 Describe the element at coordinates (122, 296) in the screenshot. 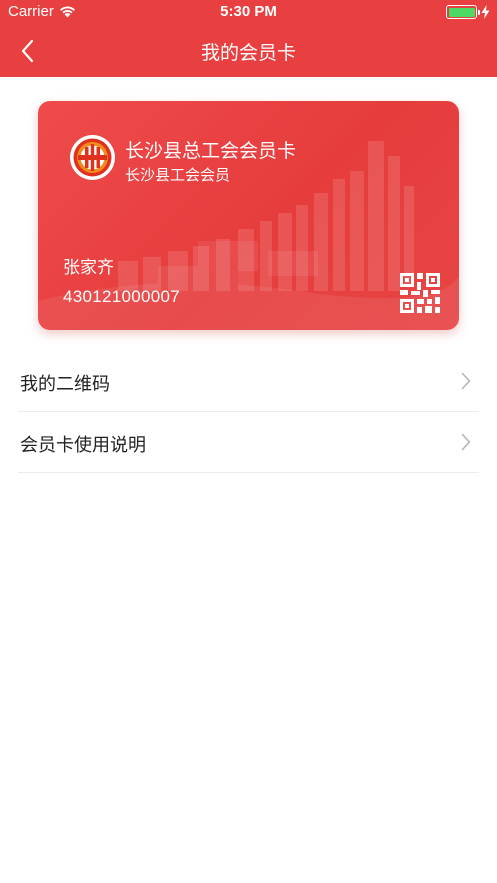

I see `card-number: 430121000007` at that location.